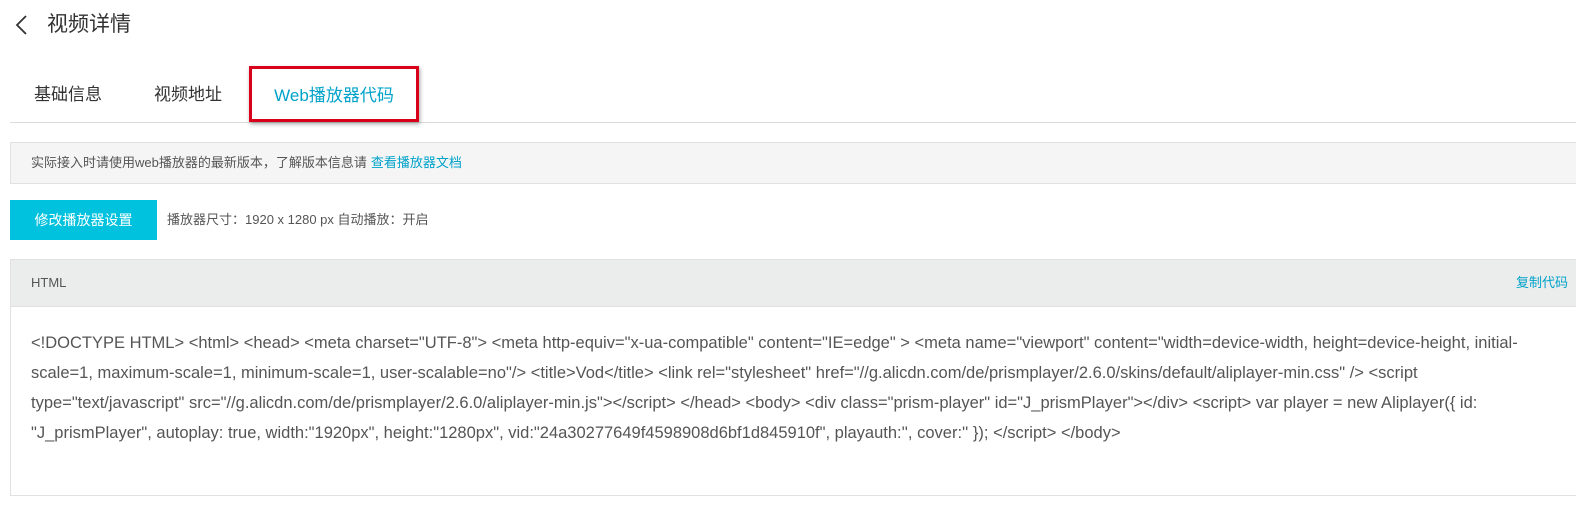 Image resolution: width=1576 pixels, height=508 pixels. I want to click on tab-web-player-code: Web播放器代码, so click(334, 94).